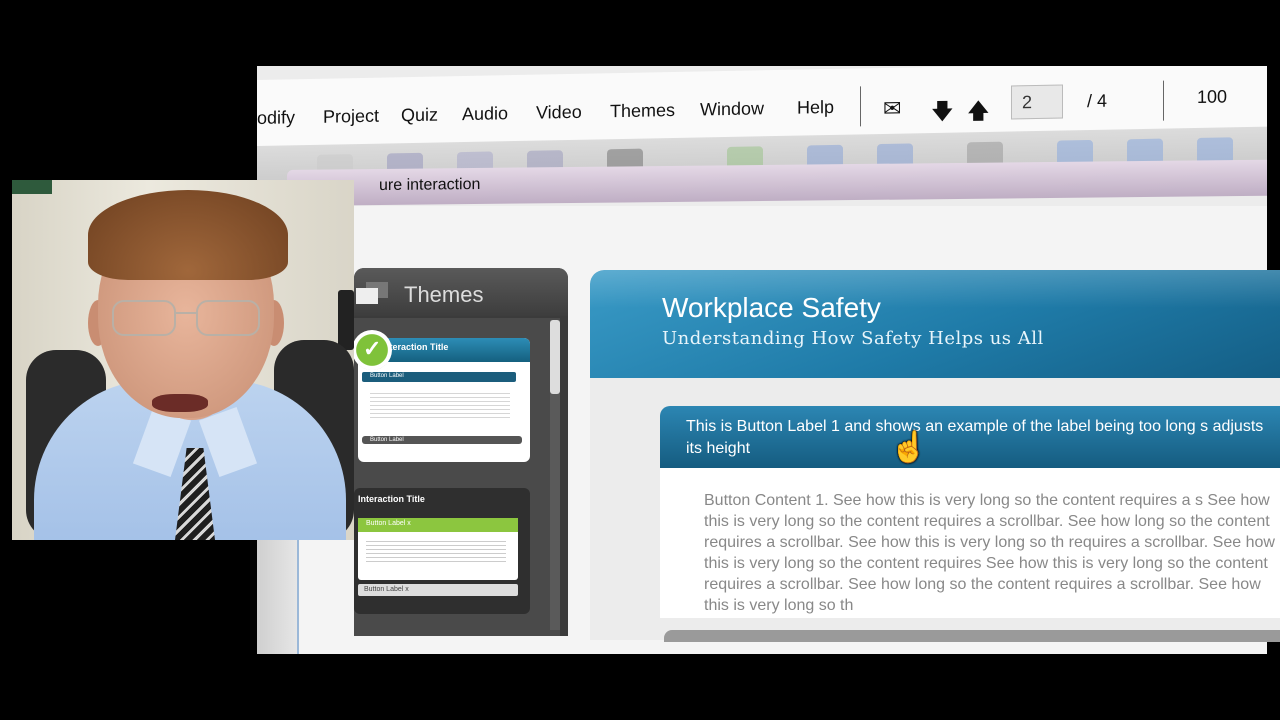 The height and width of the screenshot is (720, 1280). What do you see at coordinates (187, 318) in the screenshot?
I see `presenter-glasses` at bounding box center [187, 318].